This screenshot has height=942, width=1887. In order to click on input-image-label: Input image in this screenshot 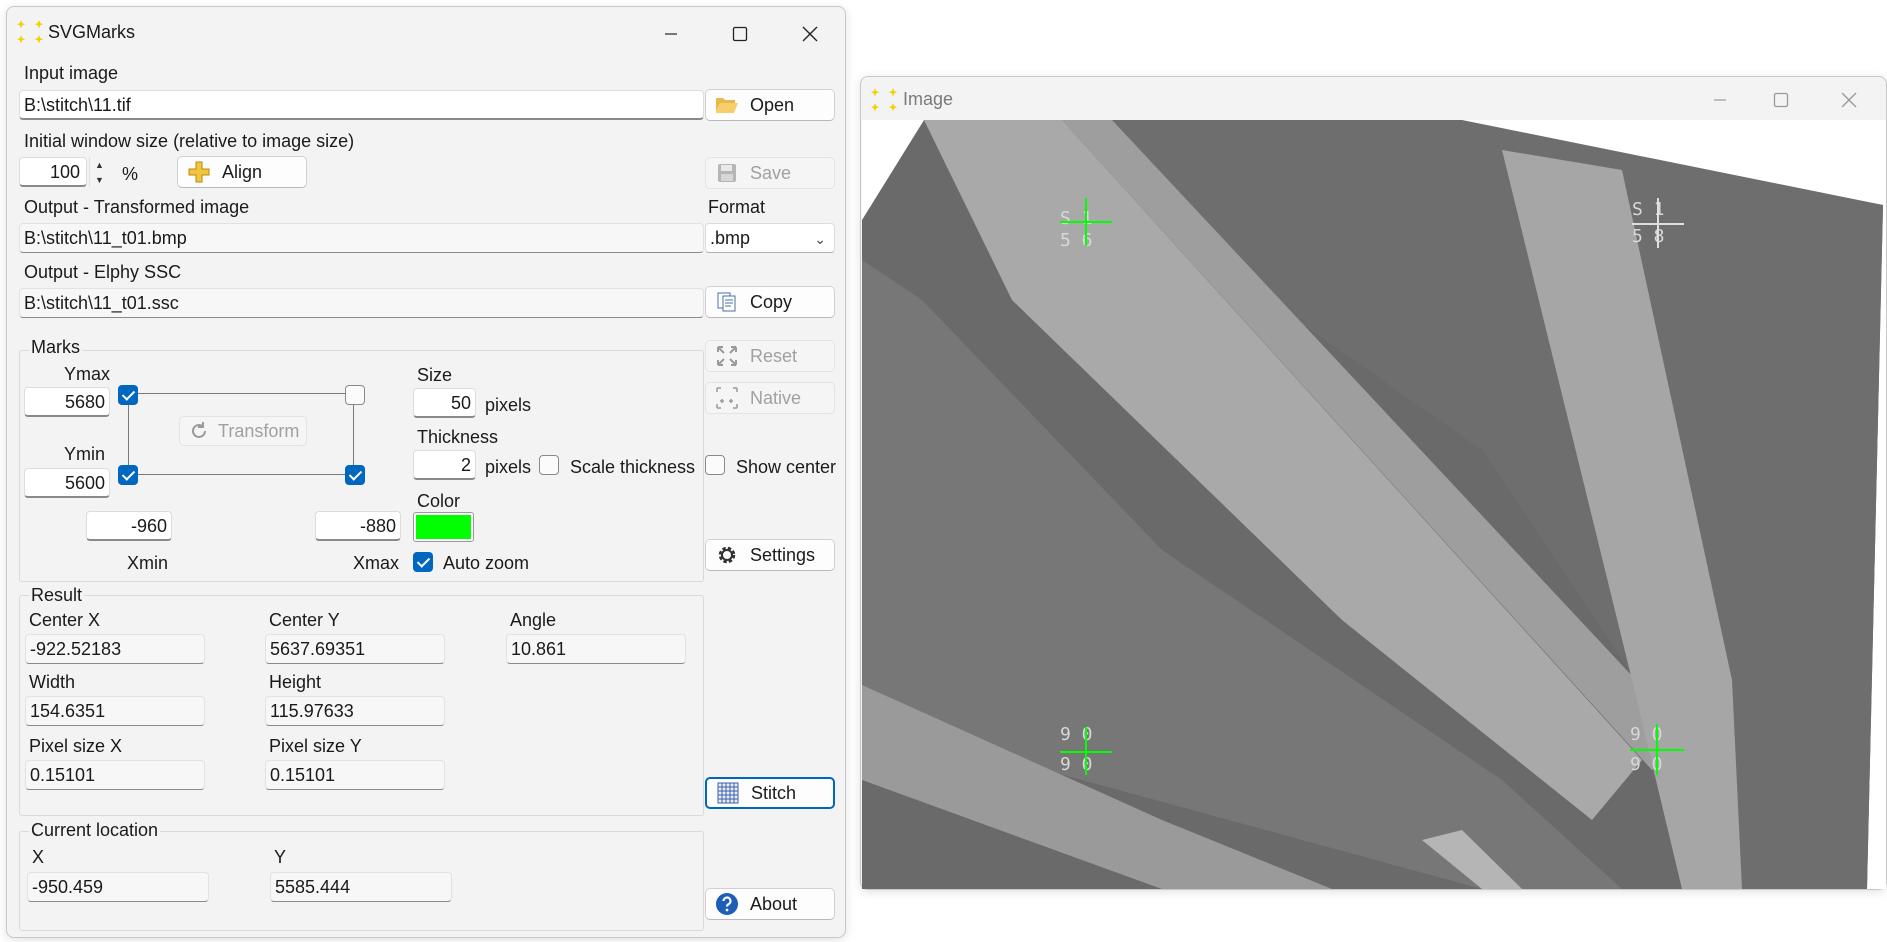, I will do `click(71, 73)`.